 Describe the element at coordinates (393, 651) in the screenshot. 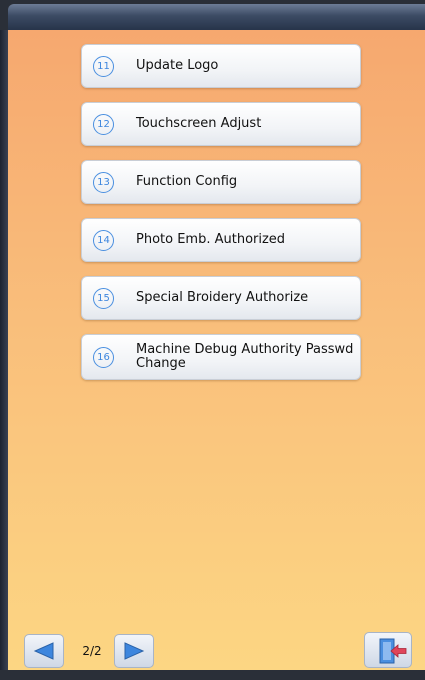

I see `exit-door-icon` at that location.